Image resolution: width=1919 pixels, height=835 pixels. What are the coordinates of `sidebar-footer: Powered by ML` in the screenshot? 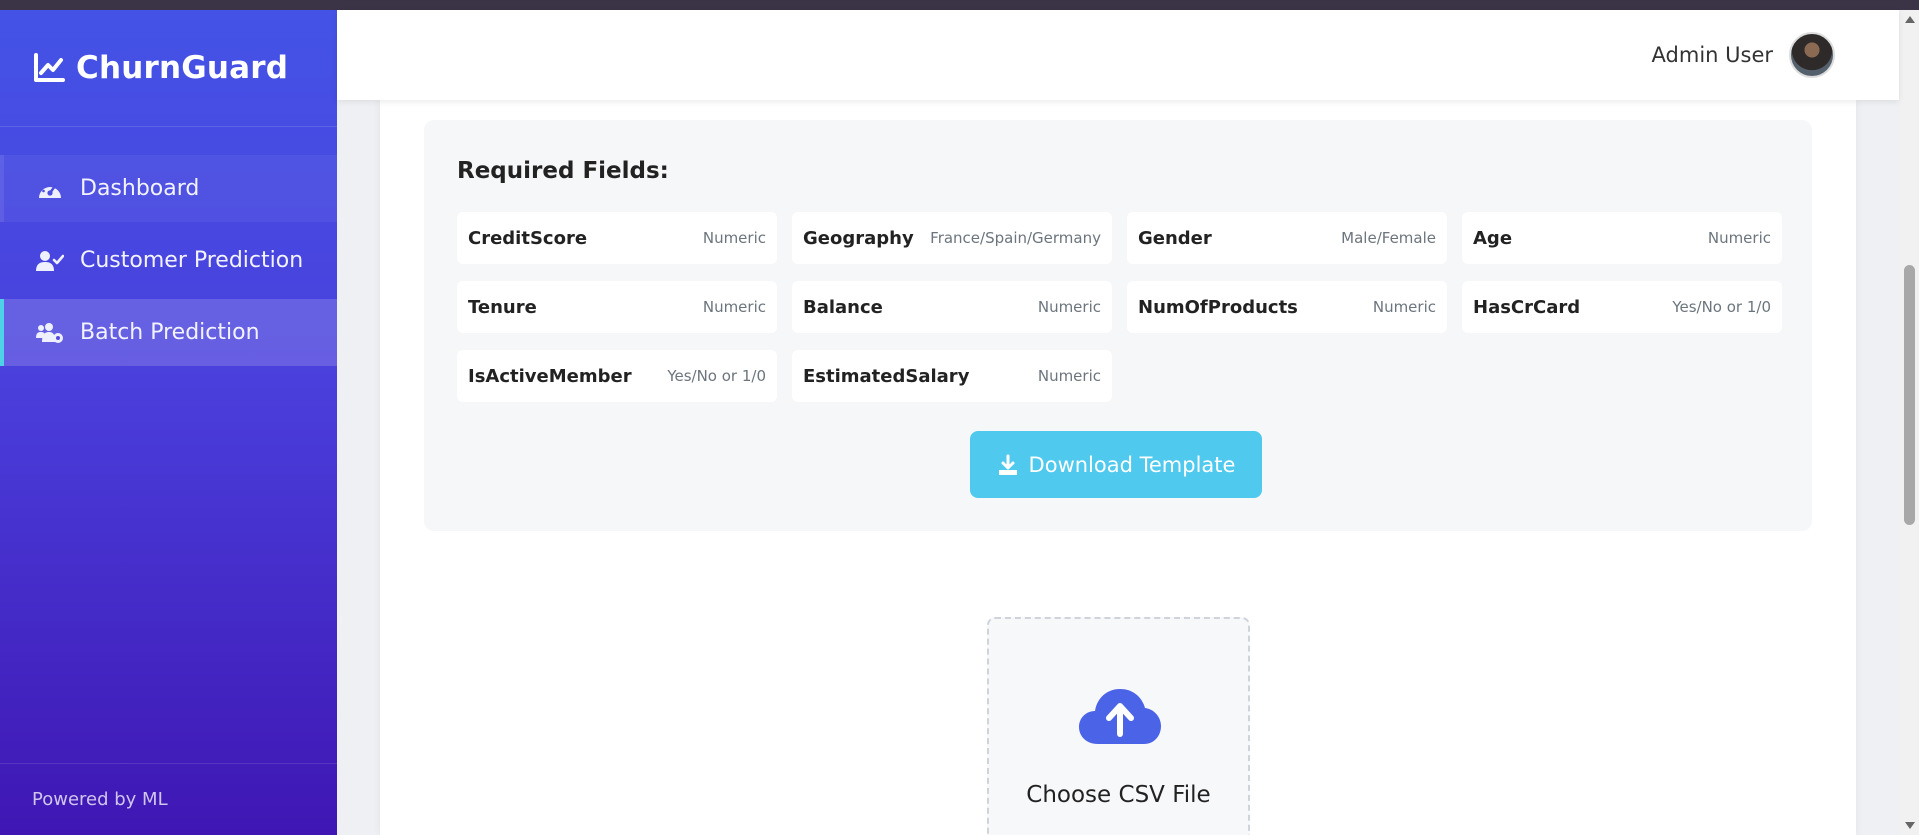 It's located at (168, 799).